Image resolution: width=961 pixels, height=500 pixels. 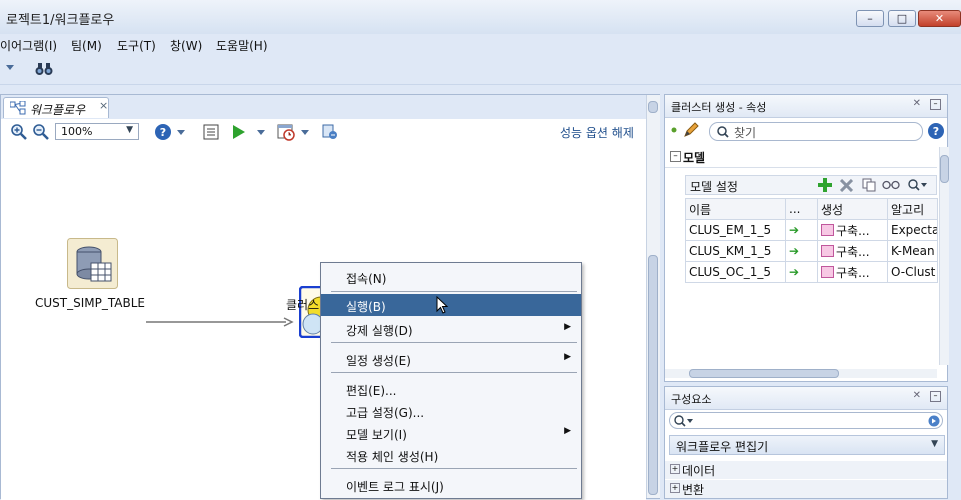 What do you see at coordinates (60, 20) in the screenshot?
I see `window-title: 로젝트1/워크플로우` at bounding box center [60, 20].